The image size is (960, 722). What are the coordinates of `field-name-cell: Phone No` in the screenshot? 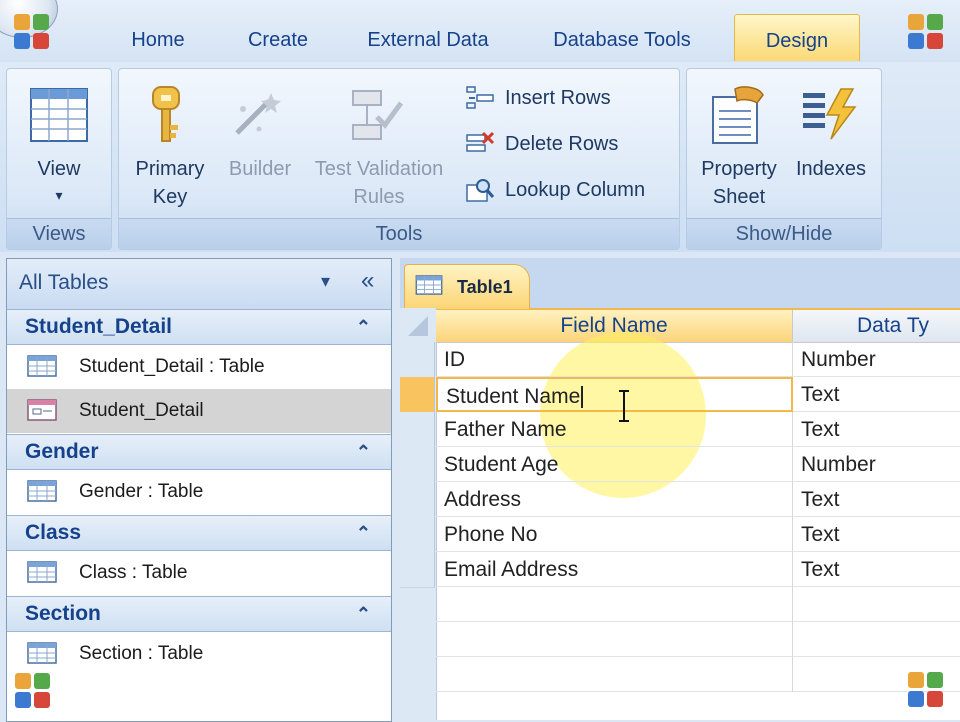 It's located at (614, 534).